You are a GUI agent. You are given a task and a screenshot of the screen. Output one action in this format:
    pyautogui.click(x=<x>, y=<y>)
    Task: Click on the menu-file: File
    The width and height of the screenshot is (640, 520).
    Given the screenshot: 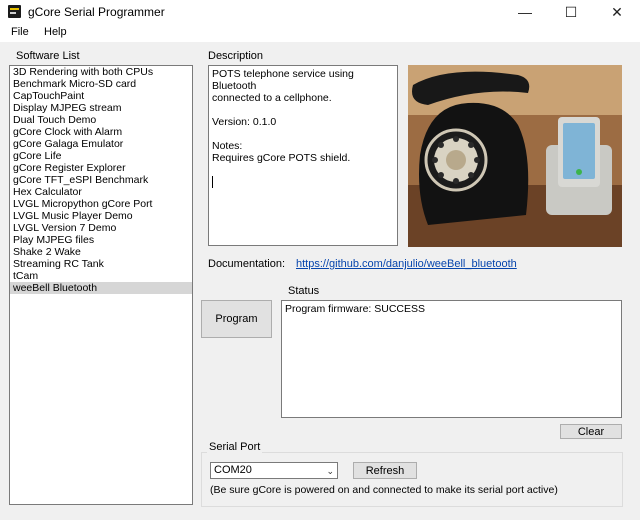 What is the action you would take?
    pyautogui.click(x=20, y=32)
    